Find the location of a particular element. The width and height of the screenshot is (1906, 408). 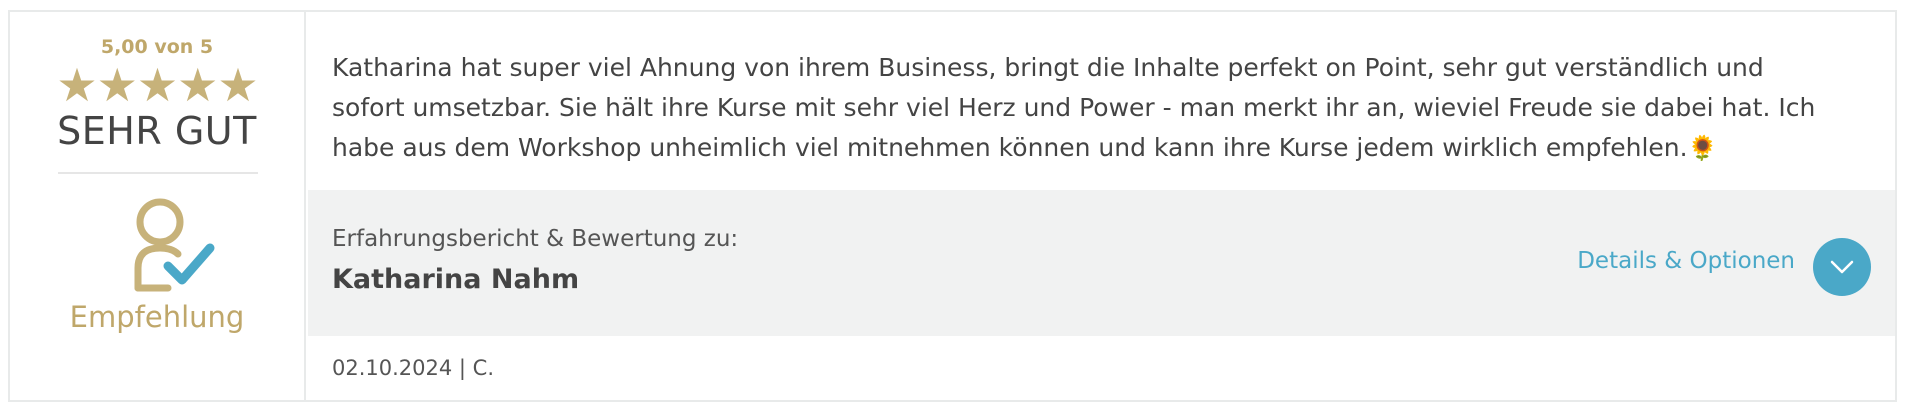

rating-stars: ★★★★★ is located at coordinates (157, 85).